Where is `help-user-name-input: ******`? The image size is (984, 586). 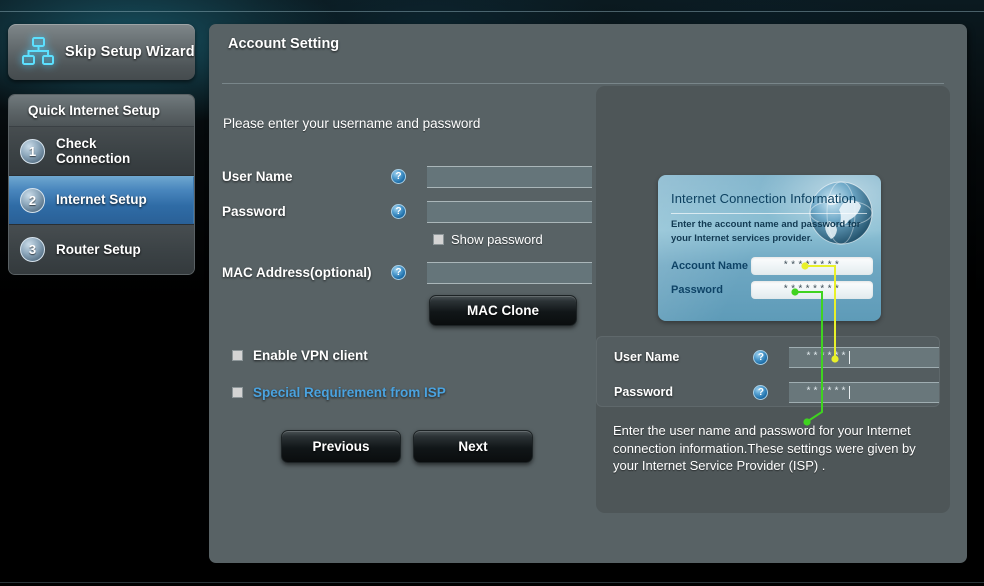 help-user-name-input: ****** is located at coordinates (864, 357).